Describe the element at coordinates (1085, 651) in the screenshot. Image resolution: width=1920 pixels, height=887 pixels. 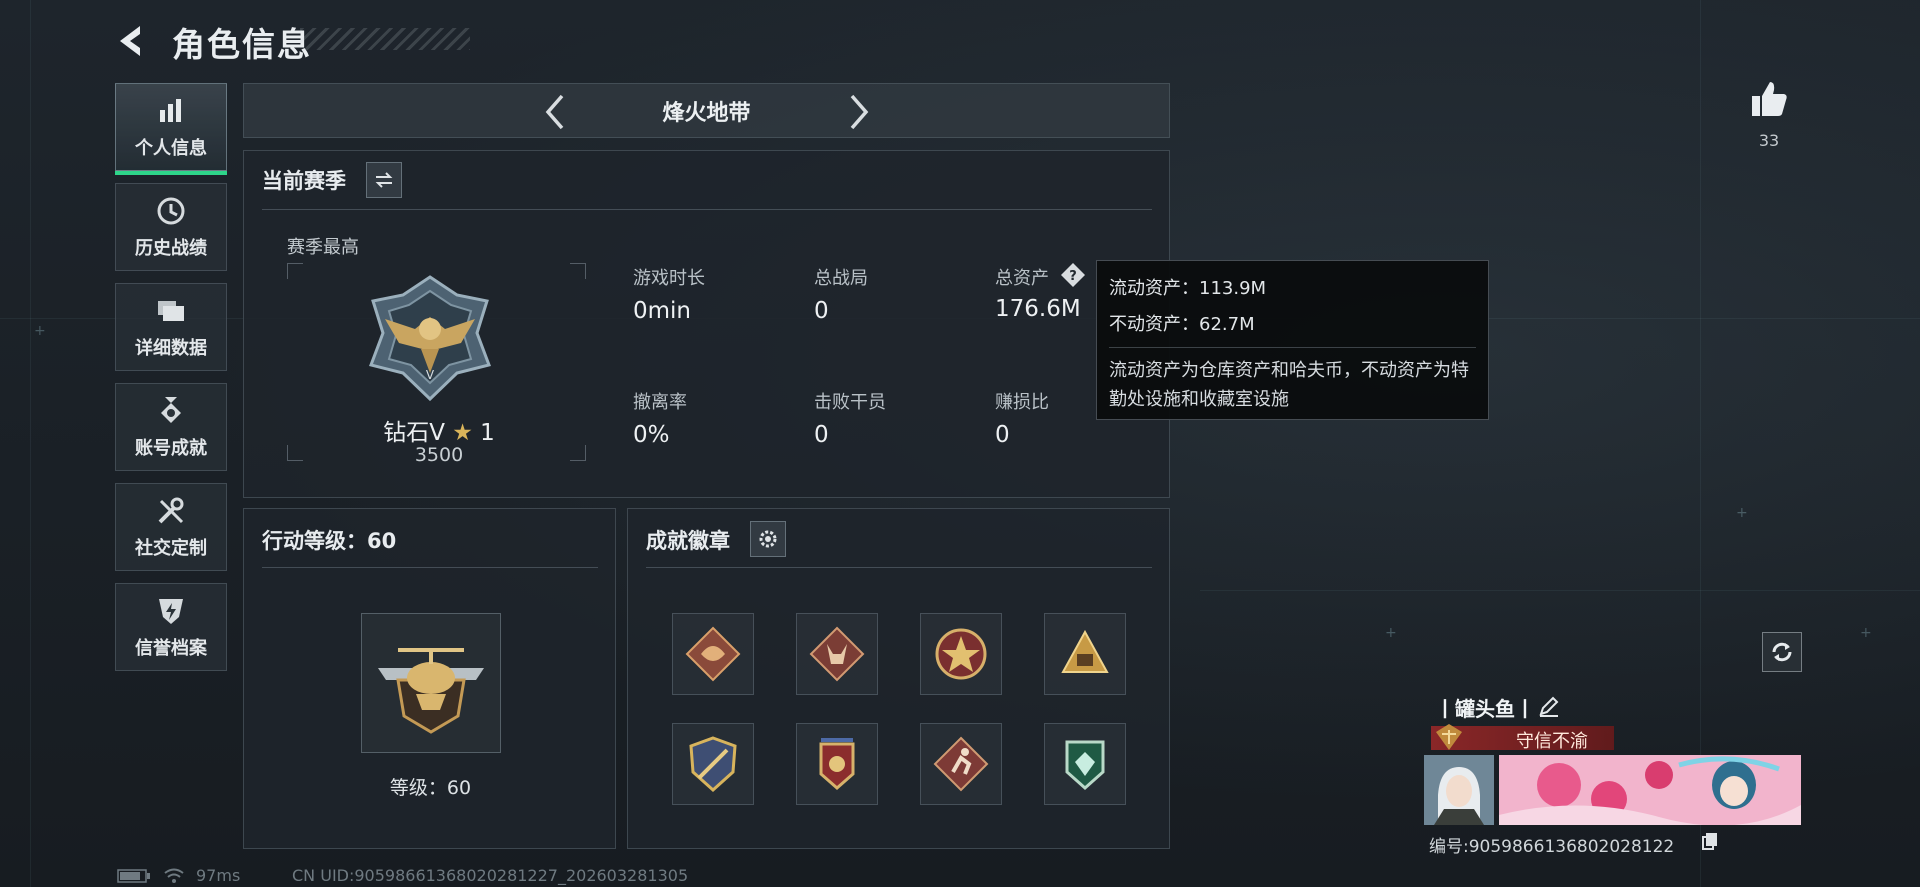
I see `tent-badge-icon` at that location.